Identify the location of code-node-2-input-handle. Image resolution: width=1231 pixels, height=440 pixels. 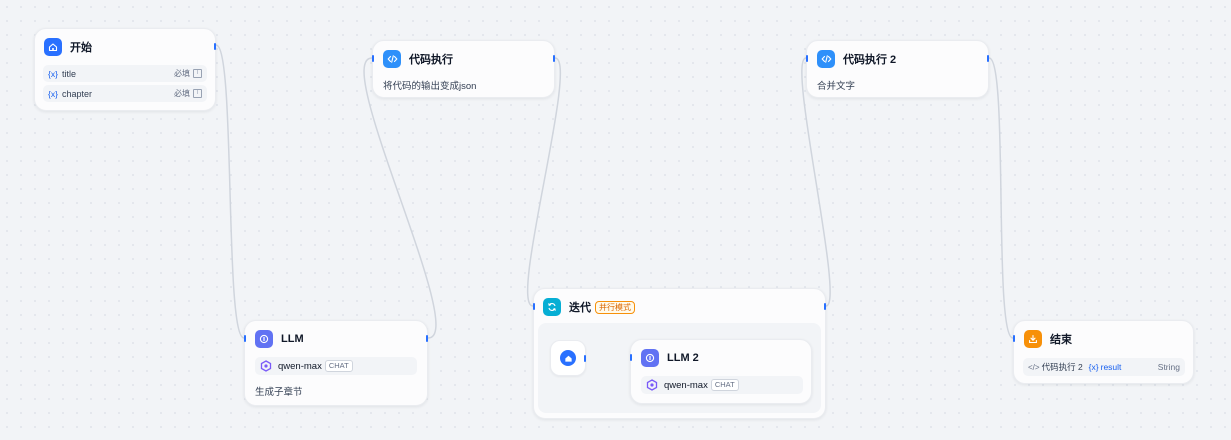
(807, 58).